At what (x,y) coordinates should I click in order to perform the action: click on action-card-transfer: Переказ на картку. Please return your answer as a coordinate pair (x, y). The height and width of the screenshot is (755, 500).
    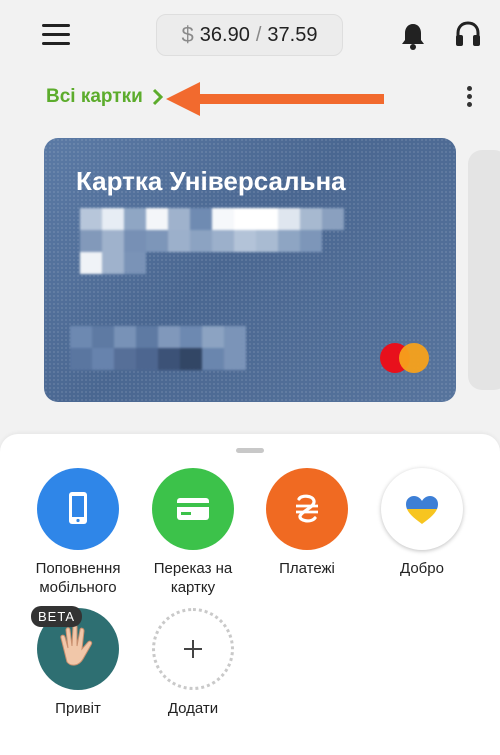
    Looking at the image, I should click on (193, 532).